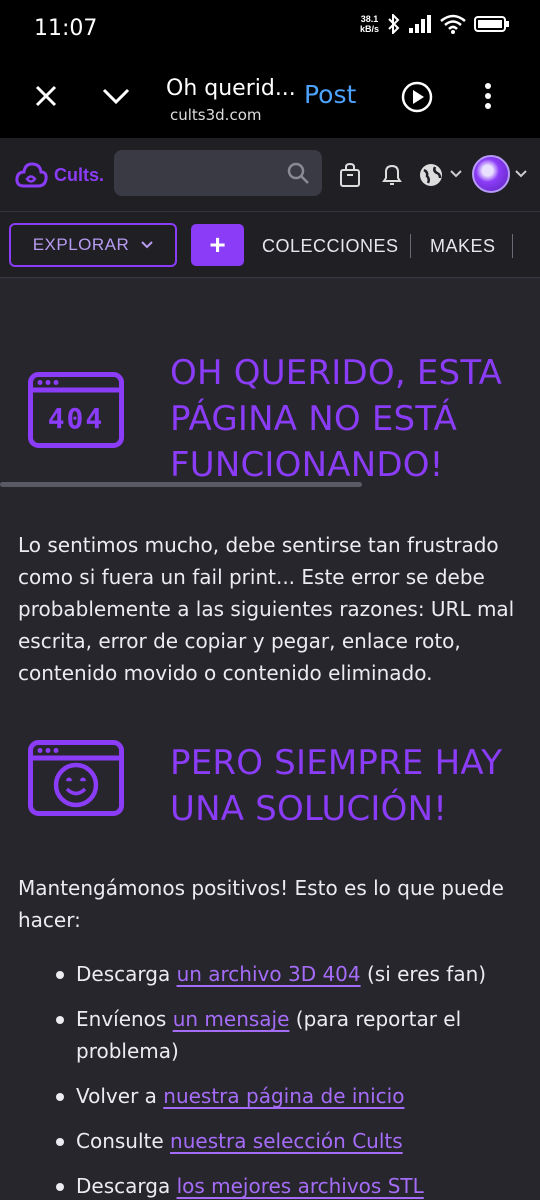 The width and height of the screenshot is (540, 1200). What do you see at coordinates (491, 174) in the screenshot?
I see `avatar` at bounding box center [491, 174].